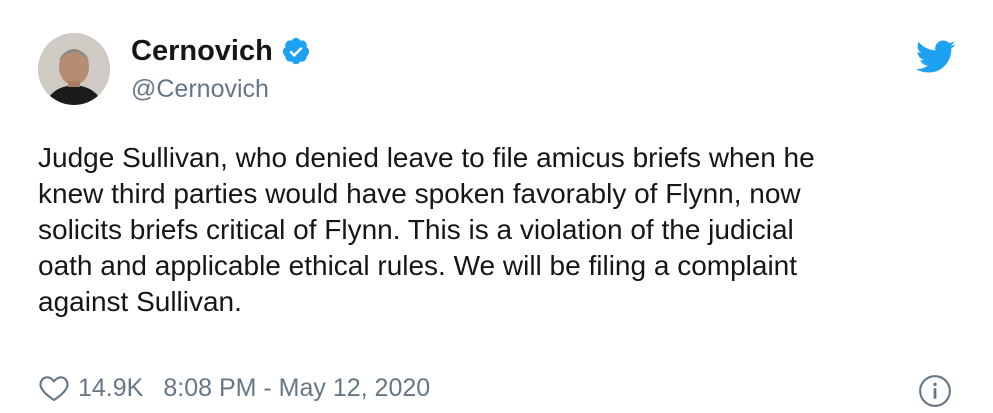 Image resolution: width=993 pixels, height=413 pixels. I want to click on like-count: 14.9K, so click(110, 388).